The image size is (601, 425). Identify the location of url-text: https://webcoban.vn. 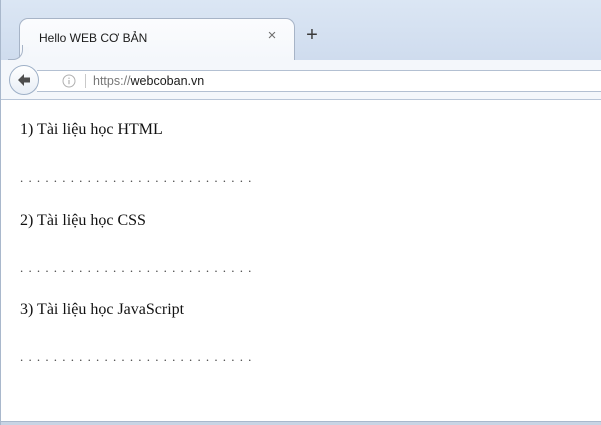
(148, 81).